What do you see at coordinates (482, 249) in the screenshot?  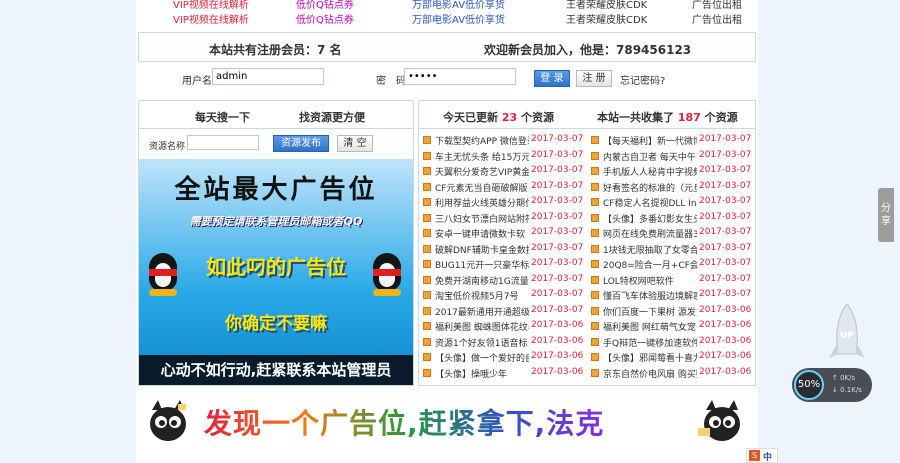 I see `resource-title: 破解DNF辅助卡皇金数提` at bounding box center [482, 249].